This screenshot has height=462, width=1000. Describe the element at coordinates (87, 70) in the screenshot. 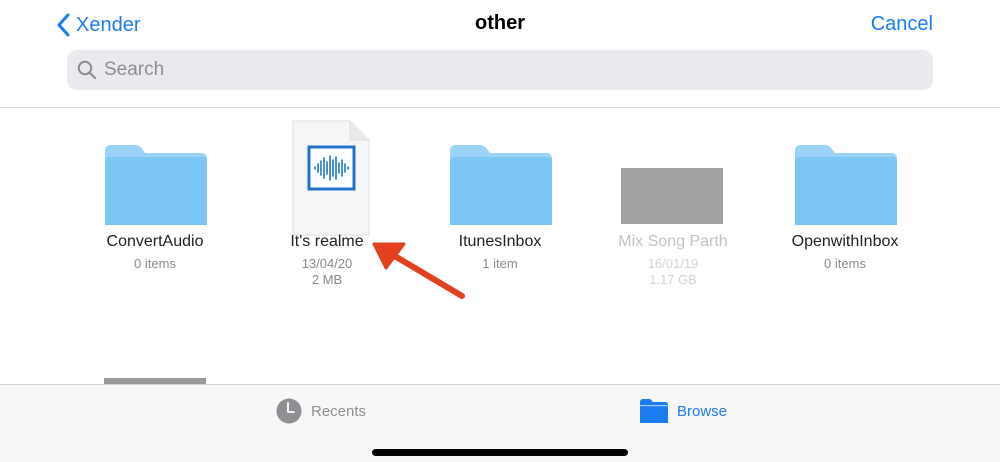

I see `search-icon` at that location.